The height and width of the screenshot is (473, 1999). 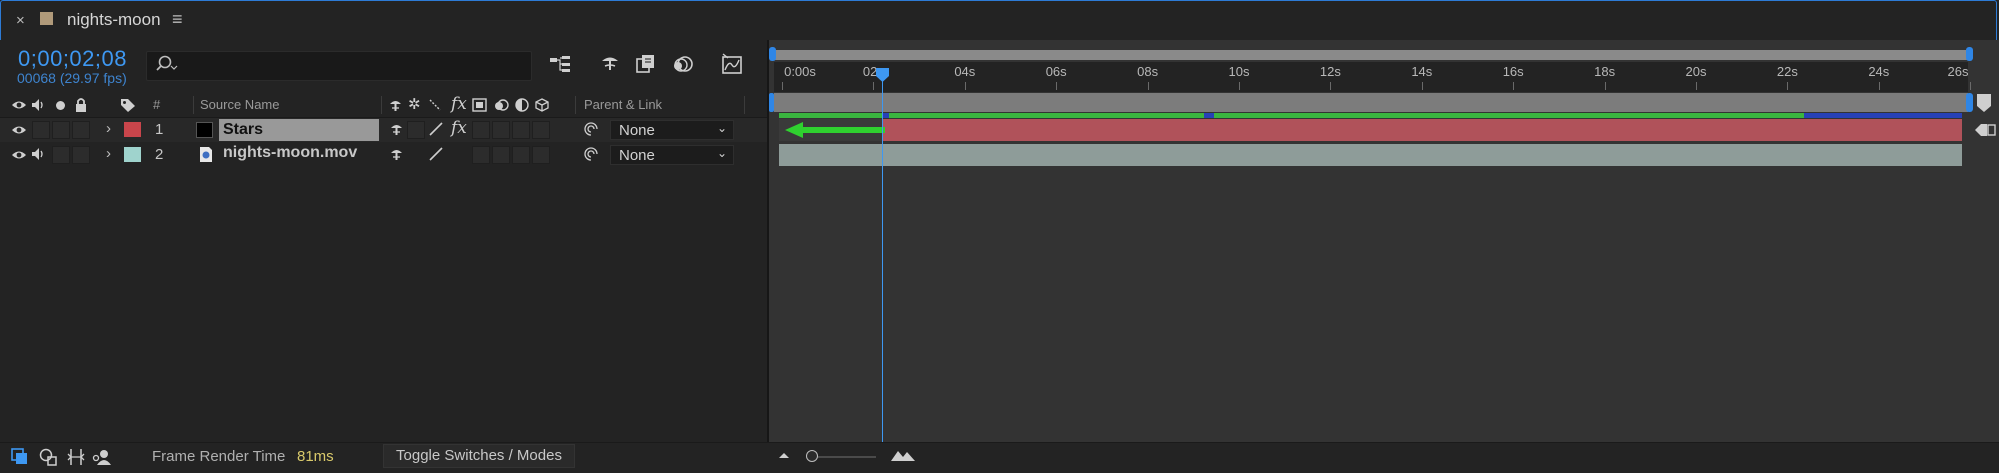 I want to click on motion-blur-icon, so click(x=683, y=64).